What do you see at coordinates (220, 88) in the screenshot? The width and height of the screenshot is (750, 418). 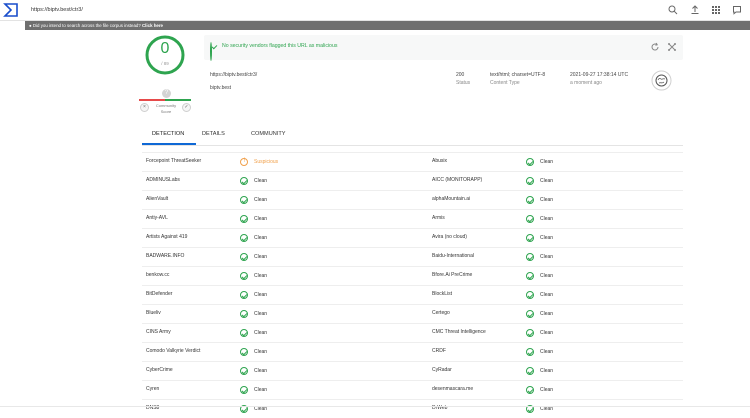 I see `scanned-domain: biptv.best` at bounding box center [220, 88].